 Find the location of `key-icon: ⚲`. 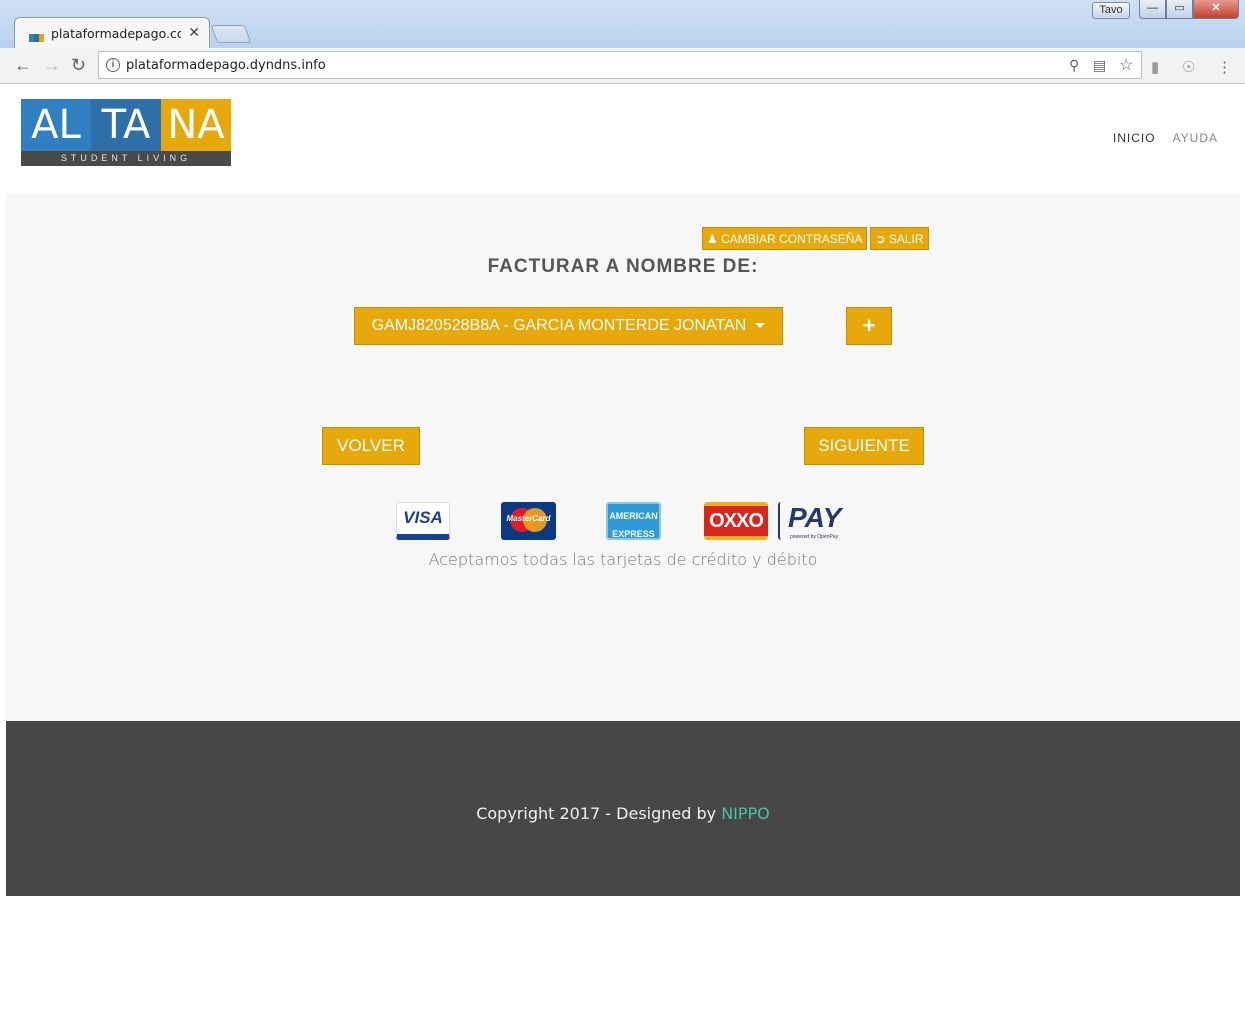

key-icon: ⚲ is located at coordinates (1074, 65).